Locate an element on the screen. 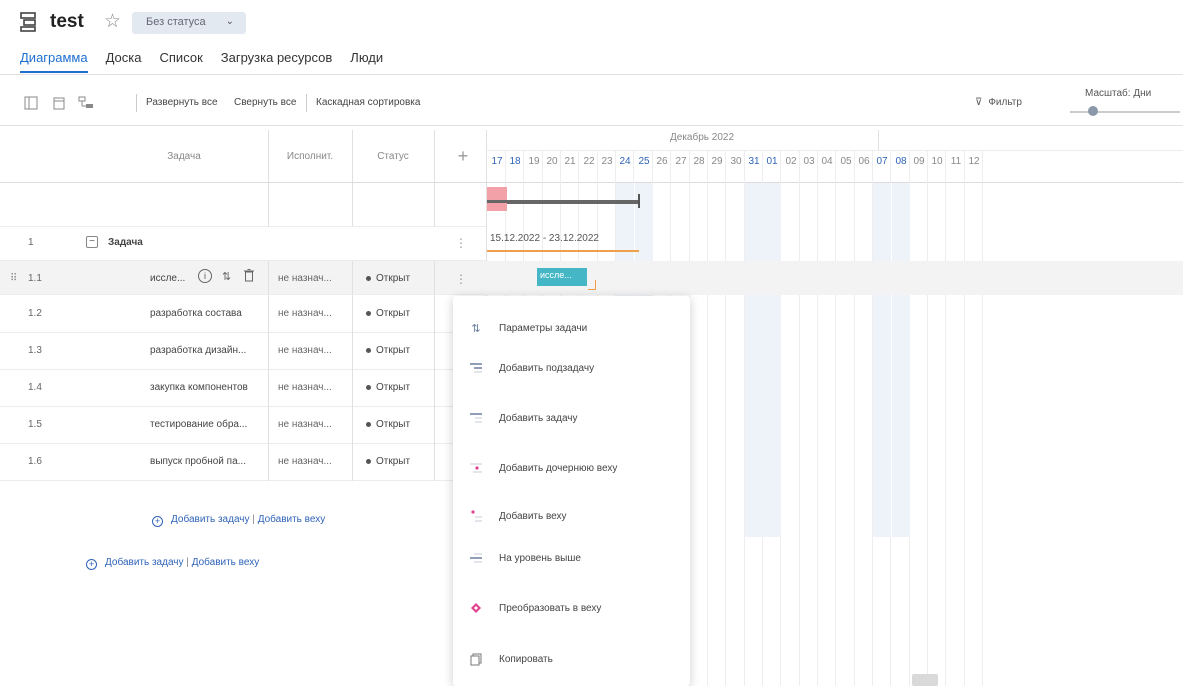 The height and width of the screenshot is (686, 1183). status-select: Без статуса ⌄ is located at coordinates (189, 23).